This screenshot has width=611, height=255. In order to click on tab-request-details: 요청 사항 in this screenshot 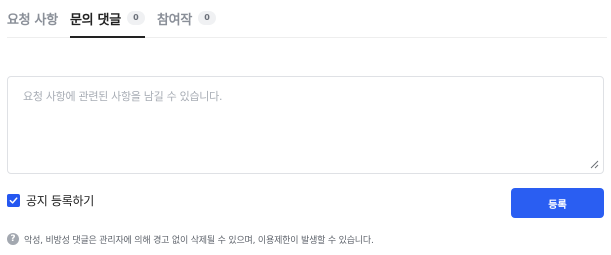, I will do `click(32, 18)`.